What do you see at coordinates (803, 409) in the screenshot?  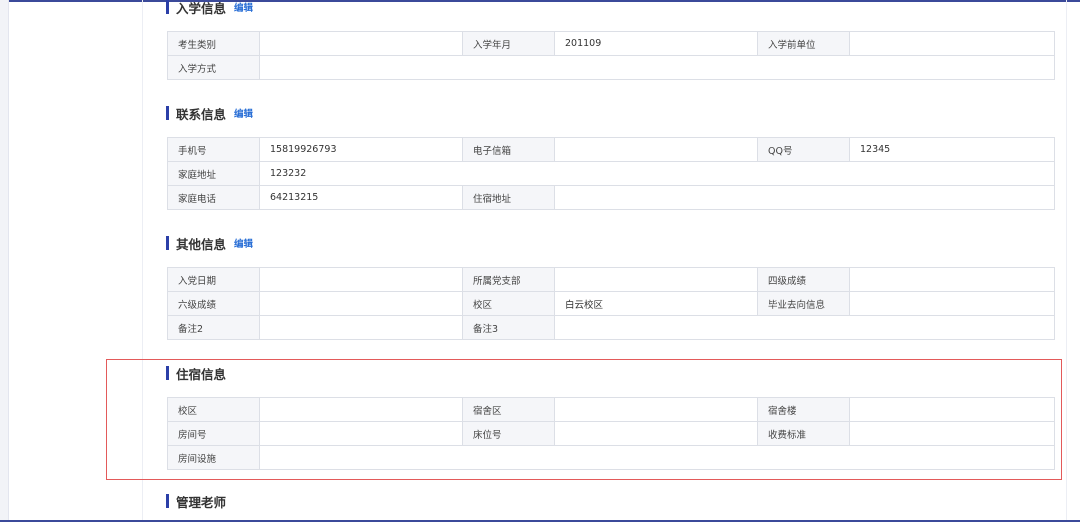 I see `field-label: 宿舍楼` at bounding box center [803, 409].